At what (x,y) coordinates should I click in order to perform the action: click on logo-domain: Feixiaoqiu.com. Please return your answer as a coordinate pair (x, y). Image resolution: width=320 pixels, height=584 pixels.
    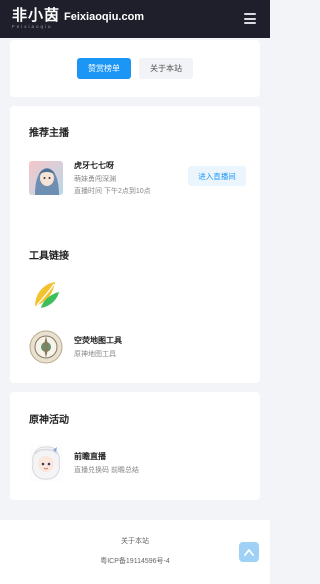
    Looking at the image, I should click on (104, 17).